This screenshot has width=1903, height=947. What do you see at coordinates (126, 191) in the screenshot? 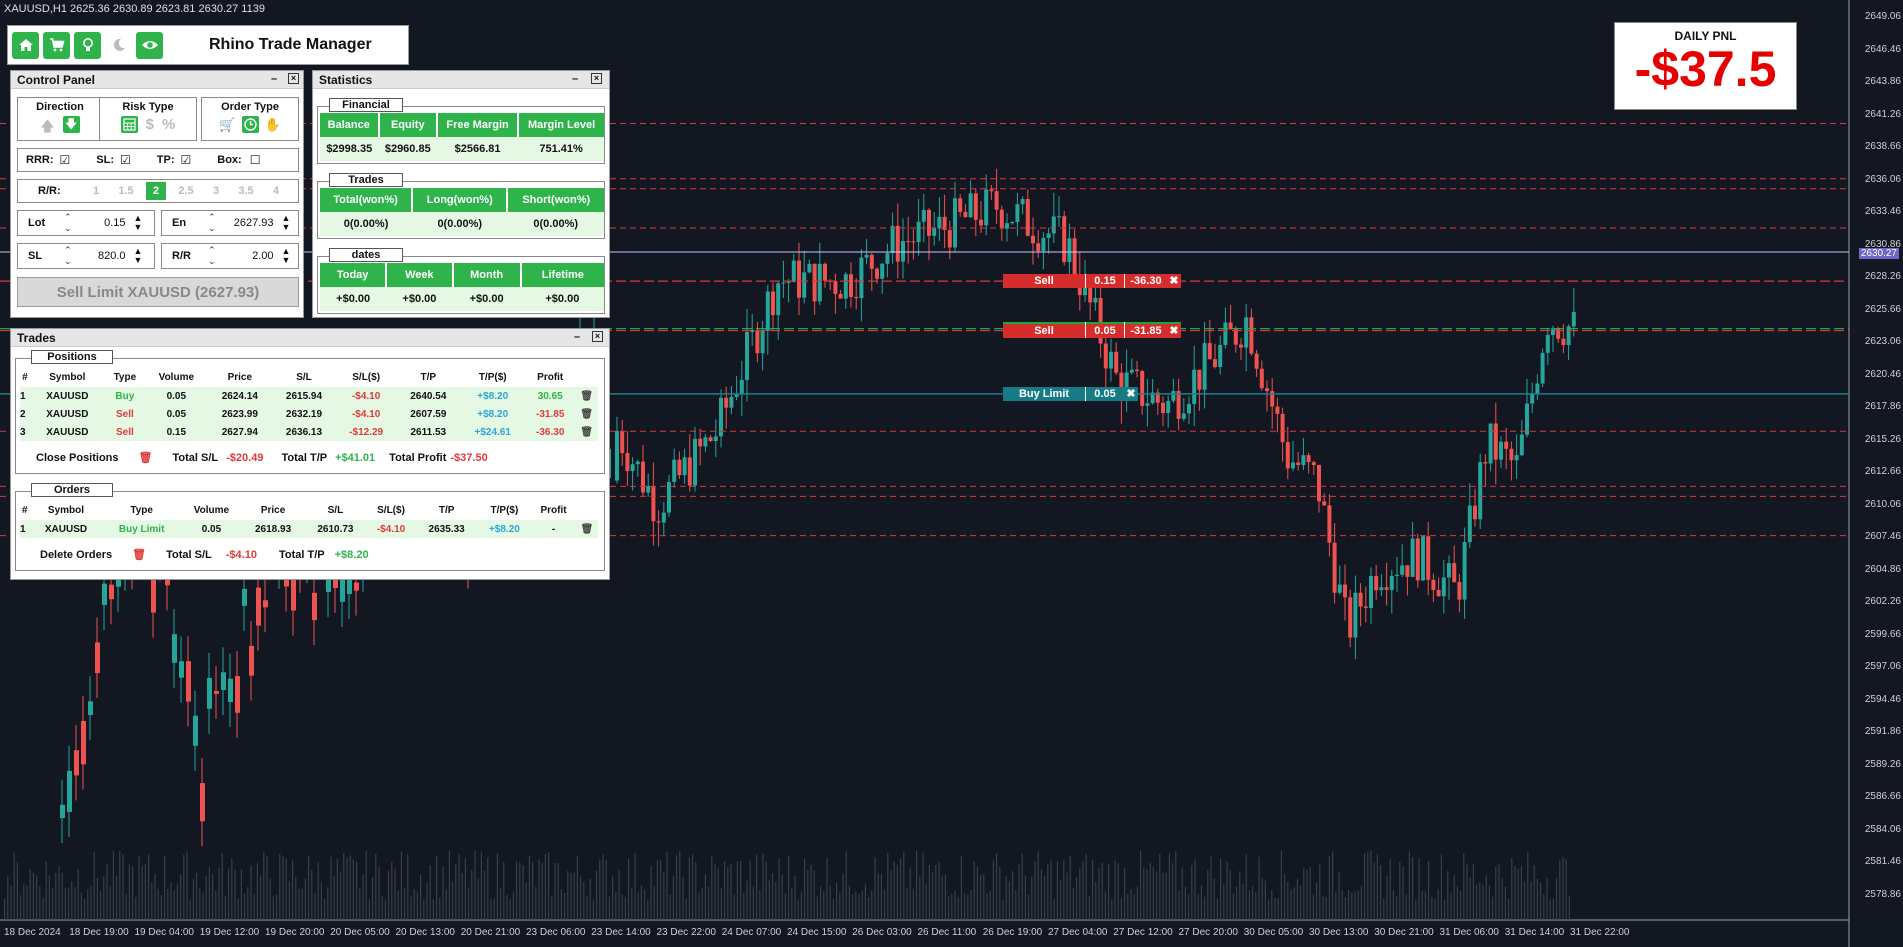
I see `rr-option: 1.5` at bounding box center [126, 191].